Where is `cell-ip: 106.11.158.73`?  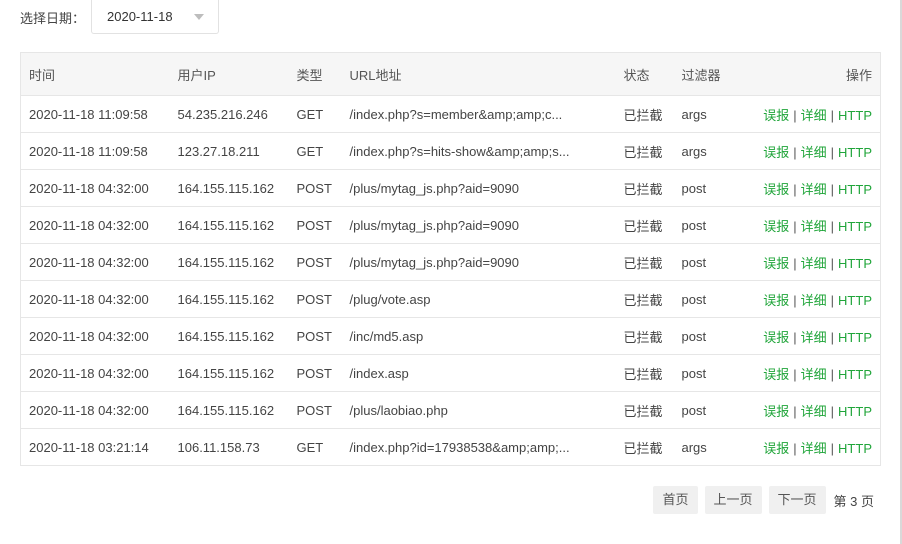
cell-ip: 106.11.158.73 is located at coordinates (229, 447).